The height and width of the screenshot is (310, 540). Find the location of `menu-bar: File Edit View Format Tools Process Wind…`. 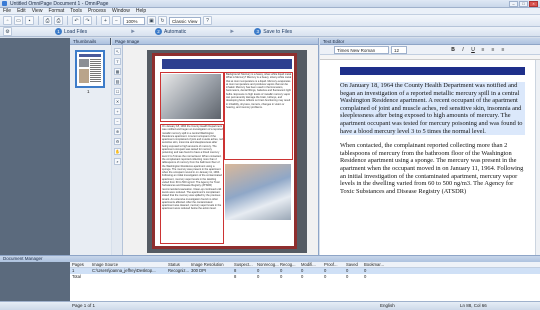

menu-bar: File Edit View Format Tools Process Wind… is located at coordinates (270, 11).